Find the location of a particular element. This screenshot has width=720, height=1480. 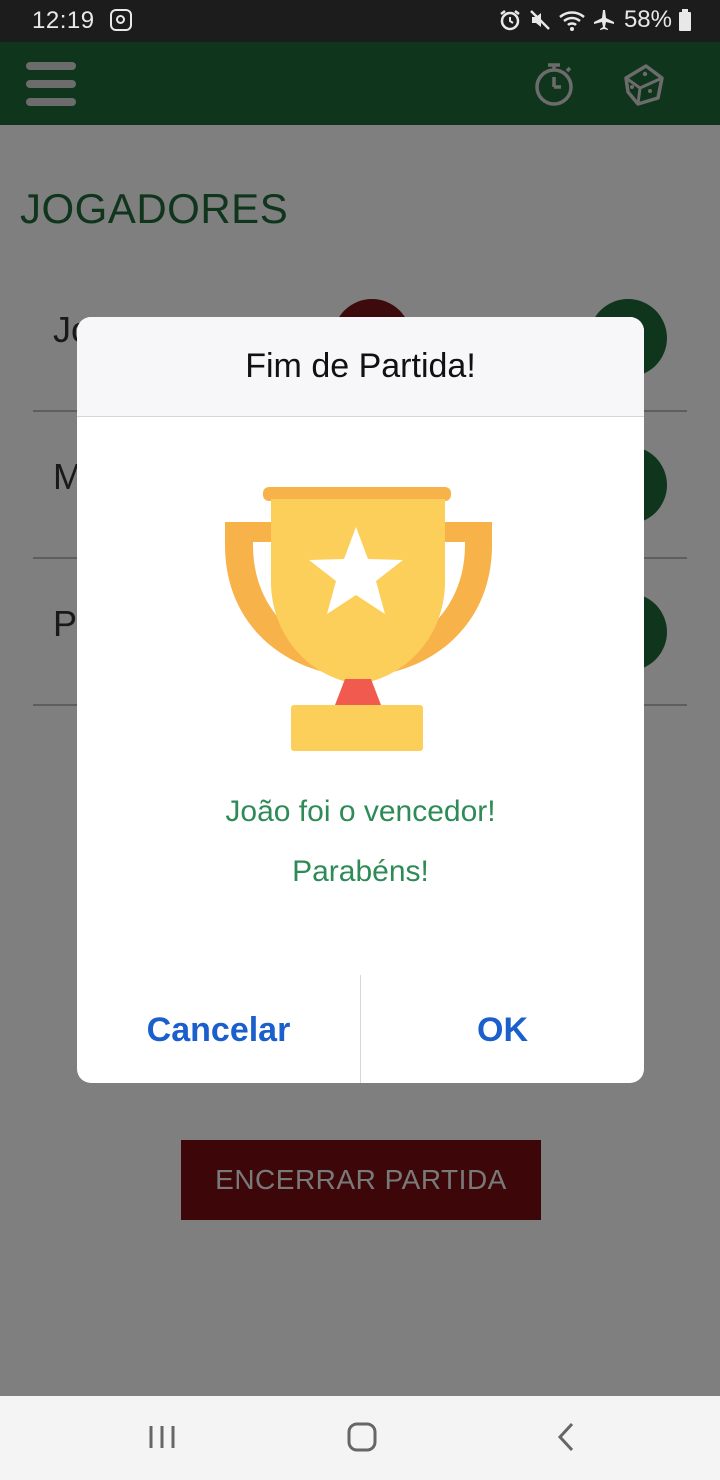

dialog-title: Fim de Partida! is located at coordinates (360, 366).